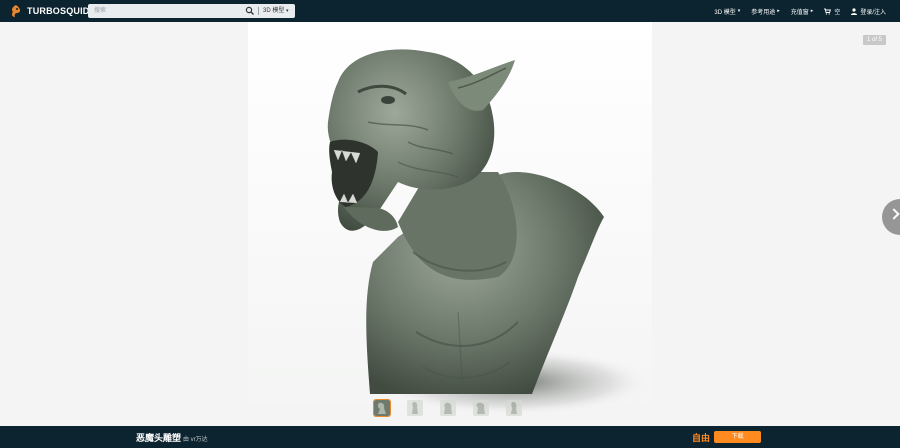 This screenshot has width=900, height=448. I want to click on nav-item-login: 登录/注入, so click(868, 11).